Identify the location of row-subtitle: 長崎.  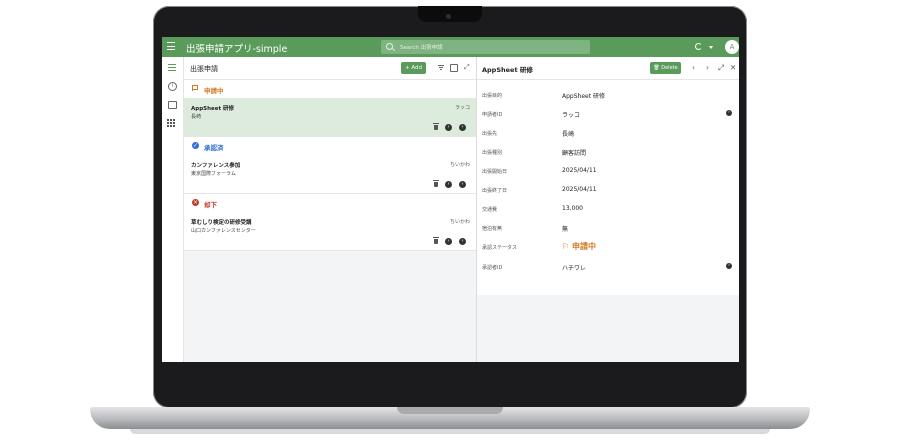
(196, 117).